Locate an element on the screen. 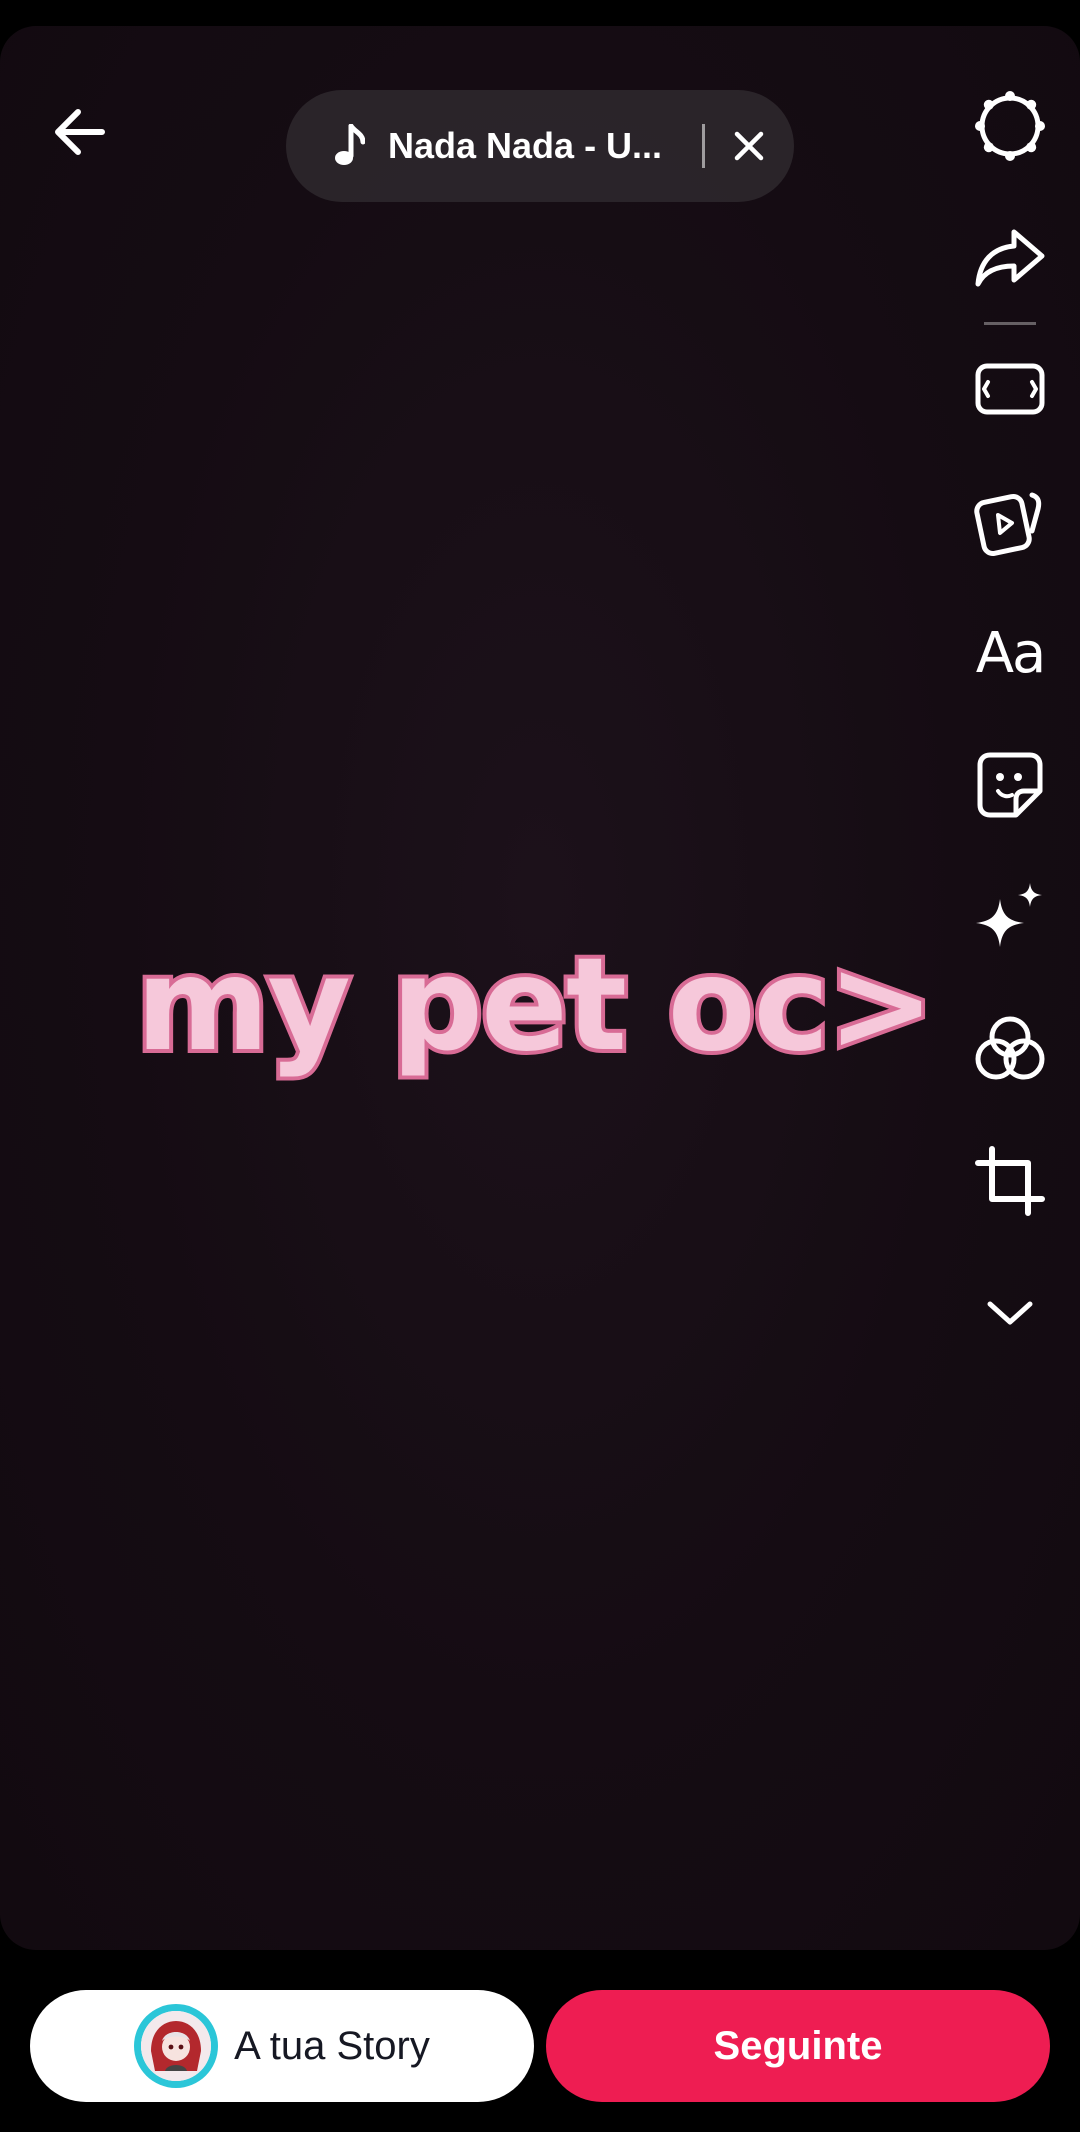 The width and height of the screenshot is (1080, 2132). crop-button is located at coordinates (1010, 1181).